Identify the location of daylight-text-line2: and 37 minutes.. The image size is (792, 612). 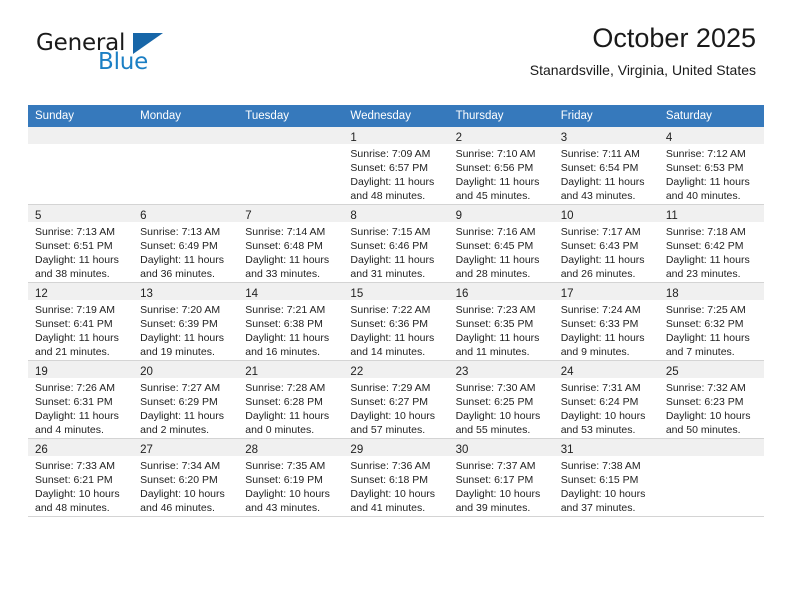
(598, 508).